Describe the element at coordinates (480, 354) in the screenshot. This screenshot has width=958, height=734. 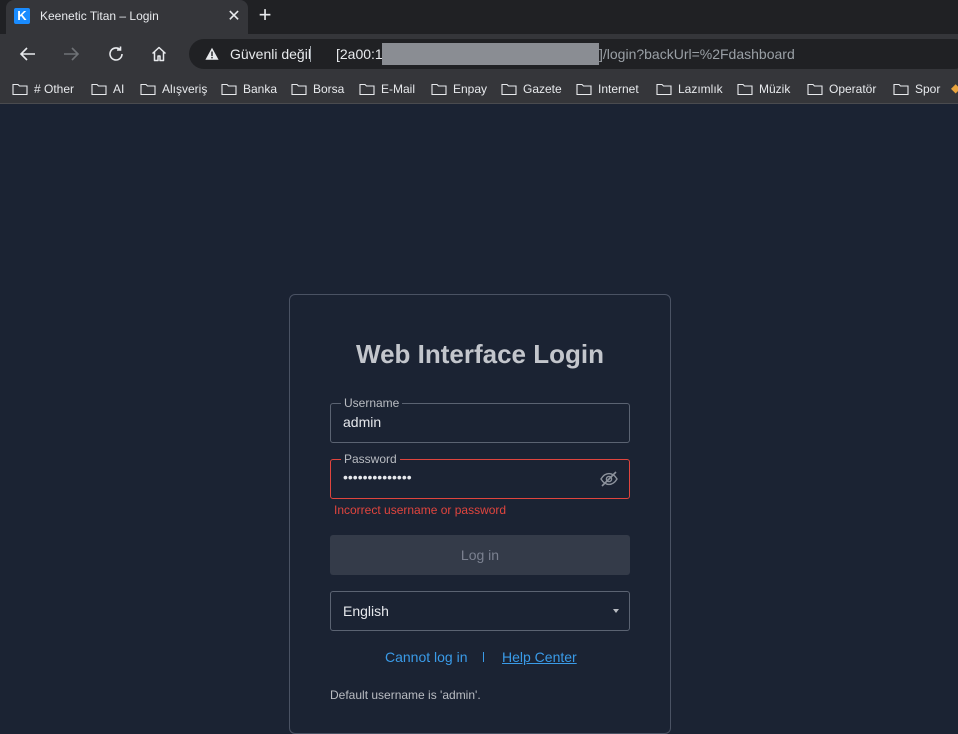
I see `page-title: Web Interface Login` at that location.